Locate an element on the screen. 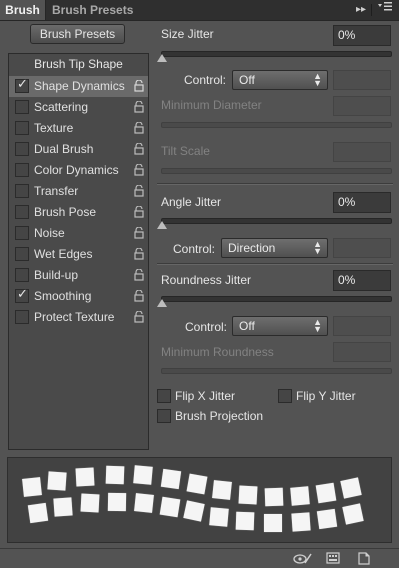  roundness-jitter-slider-thumb is located at coordinates (162, 303).